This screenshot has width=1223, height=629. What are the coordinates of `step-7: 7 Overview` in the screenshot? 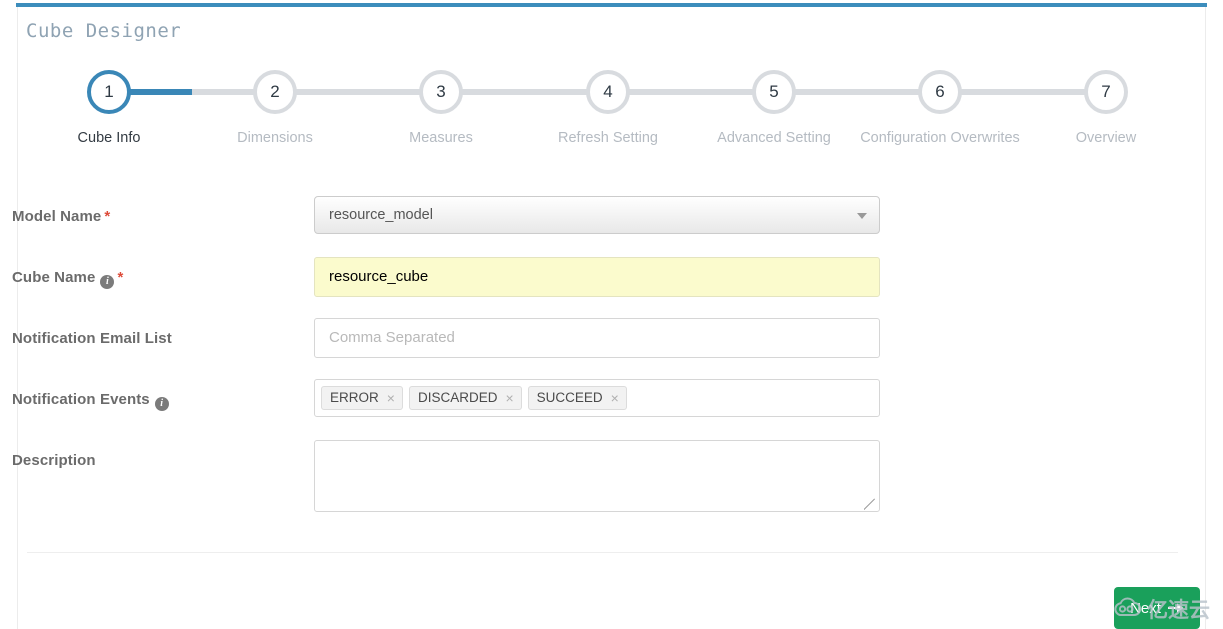 It's located at (1106, 108).